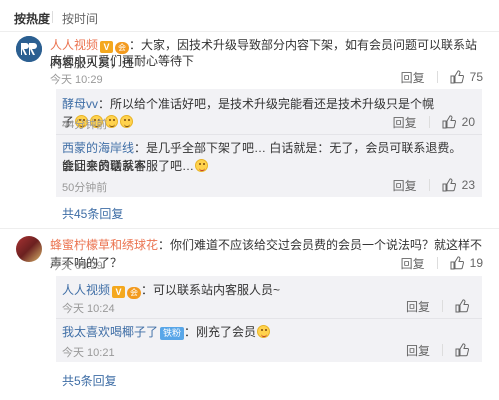 The height and width of the screenshot is (400, 499). What do you see at coordinates (80, 104) in the screenshot?
I see `reply-author: 酵母vv` at bounding box center [80, 104].